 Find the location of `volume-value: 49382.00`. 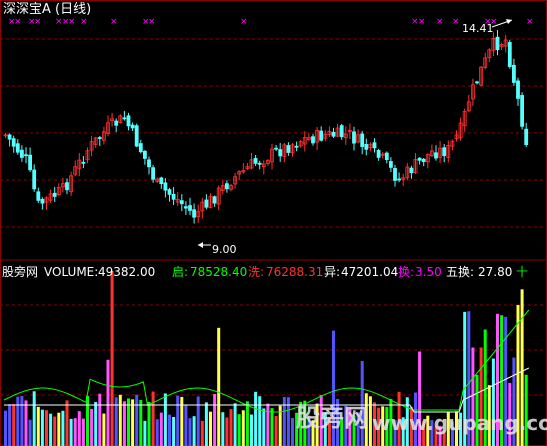

volume-value: 49382.00 is located at coordinates (127, 272).